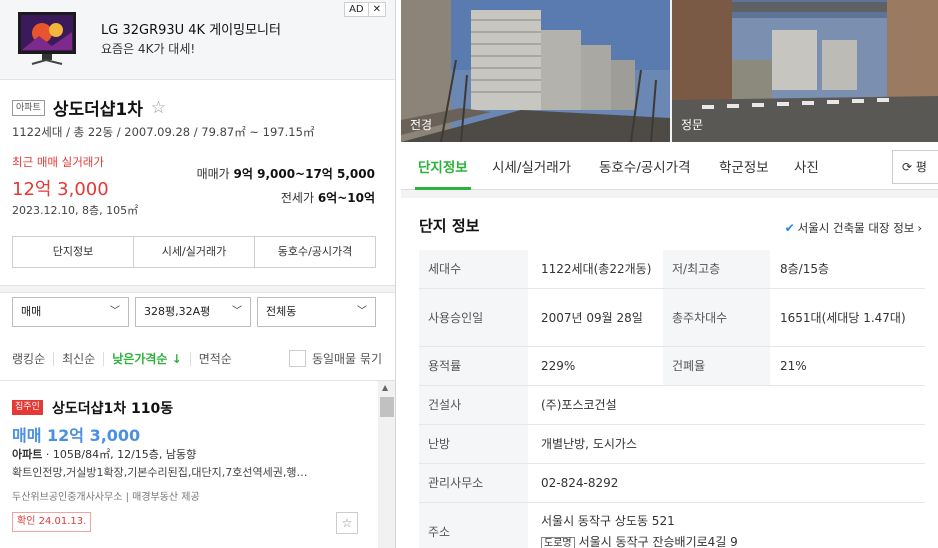 The width and height of the screenshot is (938, 548). I want to click on table-row: 용적률 229% 건폐율 21%, so click(672, 366).